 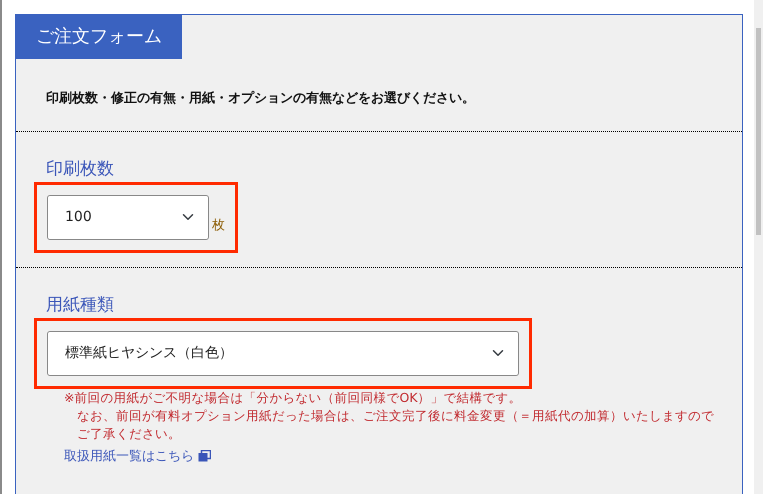 What do you see at coordinates (80, 169) in the screenshot?
I see `section-label: 印刷枚数` at bounding box center [80, 169].